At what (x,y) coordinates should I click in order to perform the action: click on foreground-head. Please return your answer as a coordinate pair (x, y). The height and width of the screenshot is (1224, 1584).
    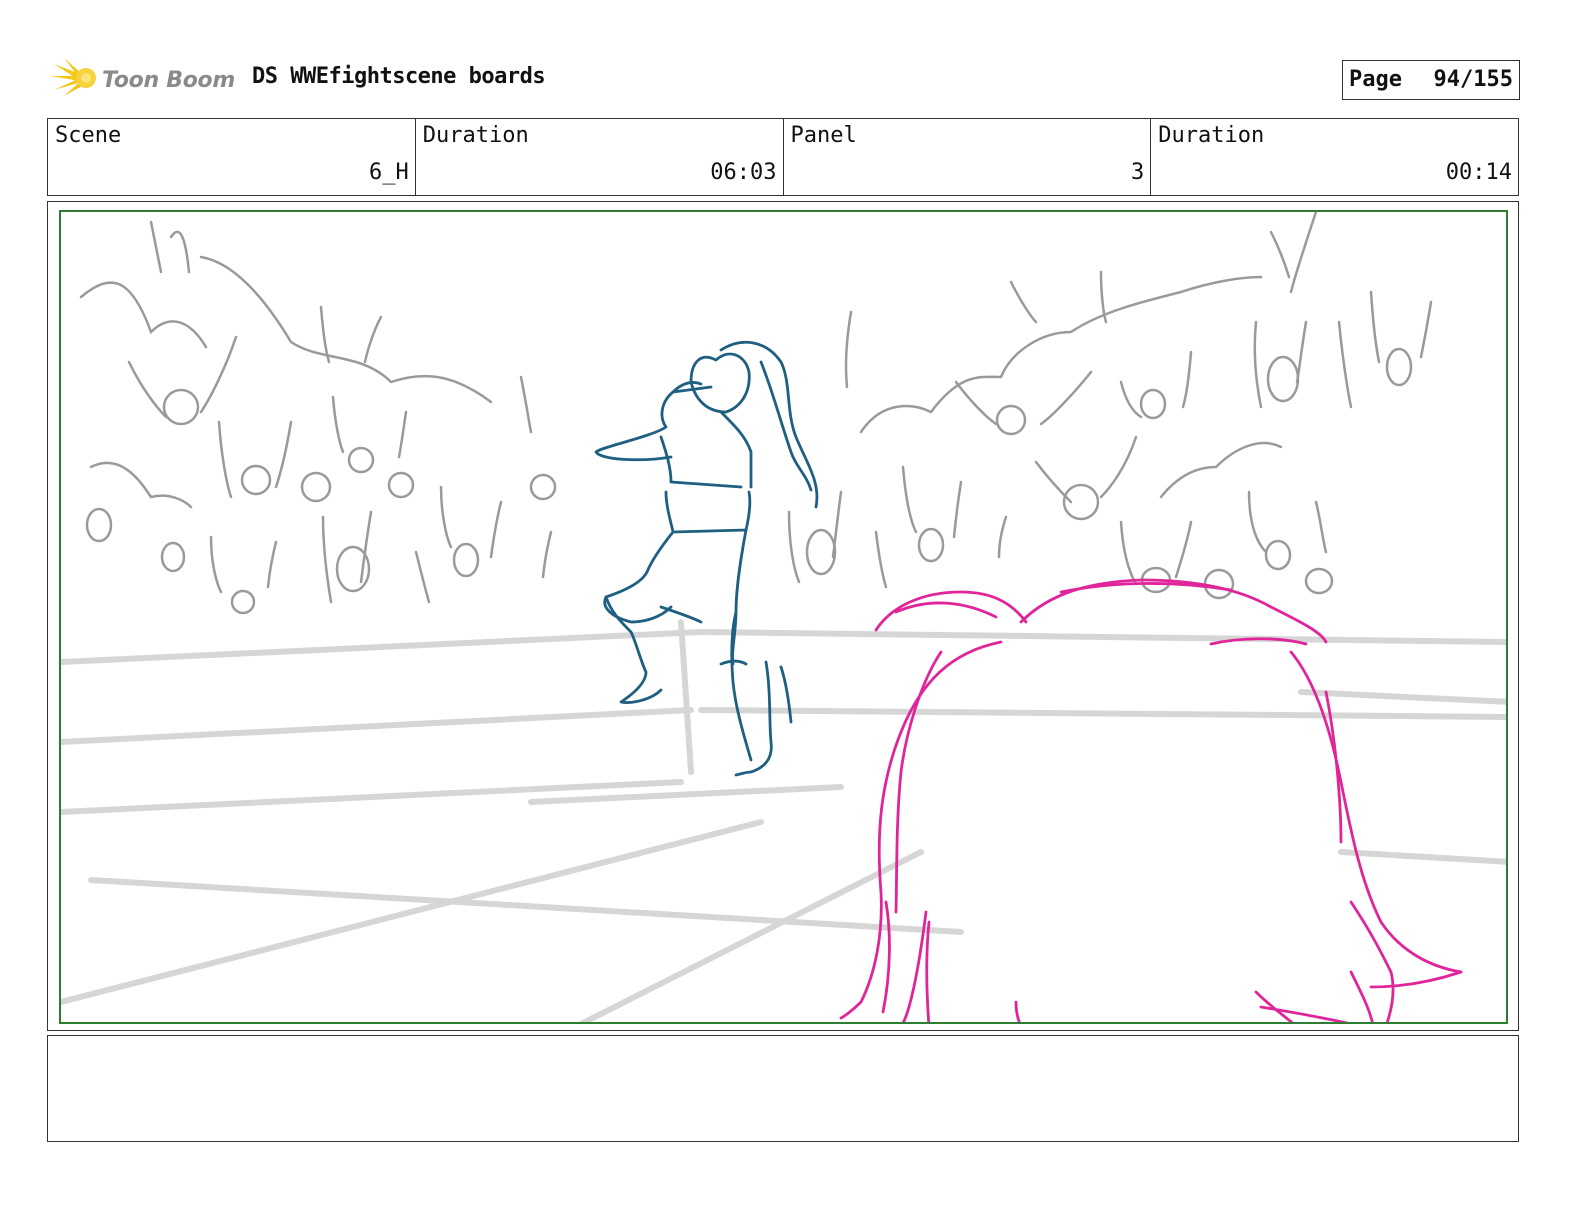
    Looking at the image, I should click on (1151, 800).